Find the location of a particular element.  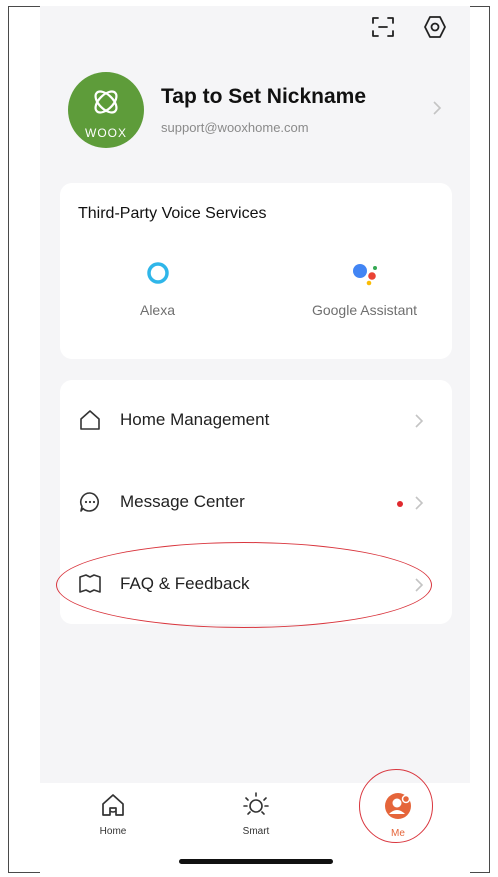

alexa-service: Alexa is located at coordinates (157, 288).